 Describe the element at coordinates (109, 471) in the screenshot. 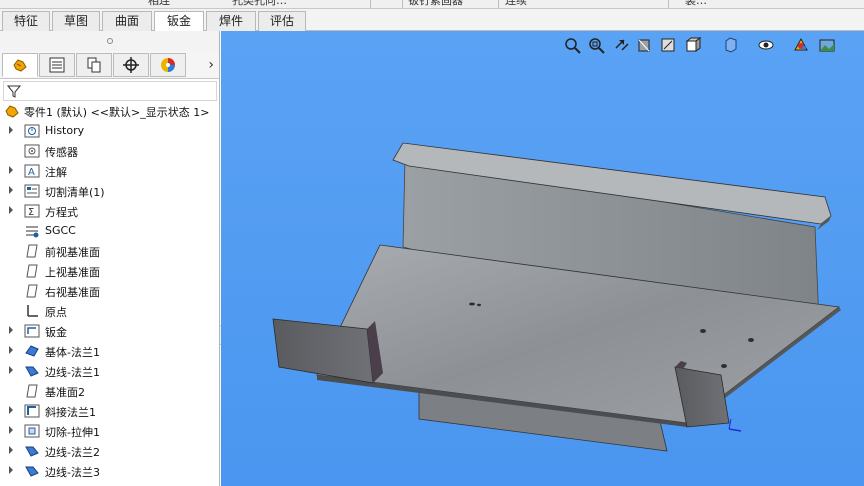

I see `tree-item: 边线-法兰3` at that location.